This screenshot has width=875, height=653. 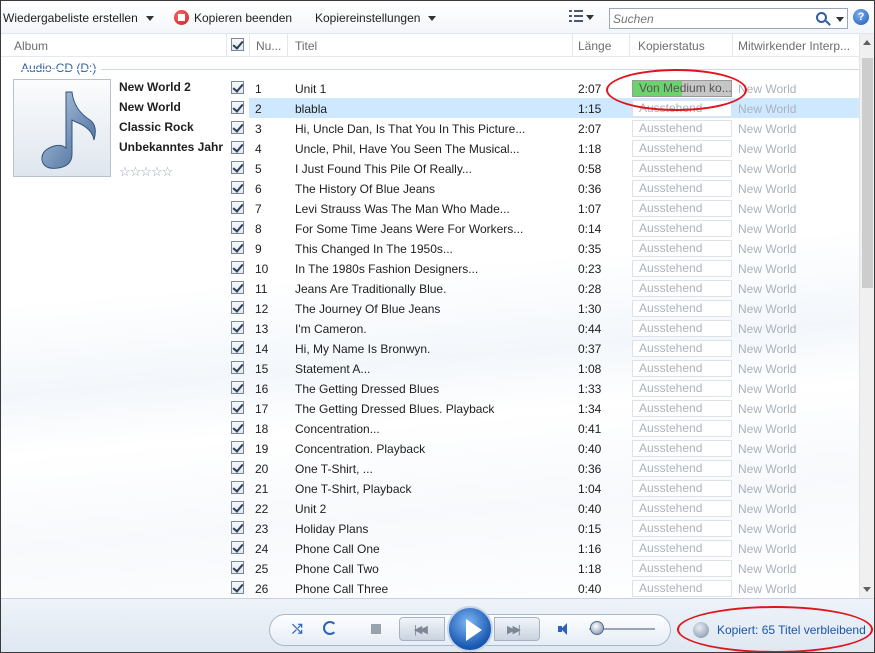 What do you see at coordinates (299, 628) in the screenshot?
I see `shuffle-icon: ⤭` at bounding box center [299, 628].